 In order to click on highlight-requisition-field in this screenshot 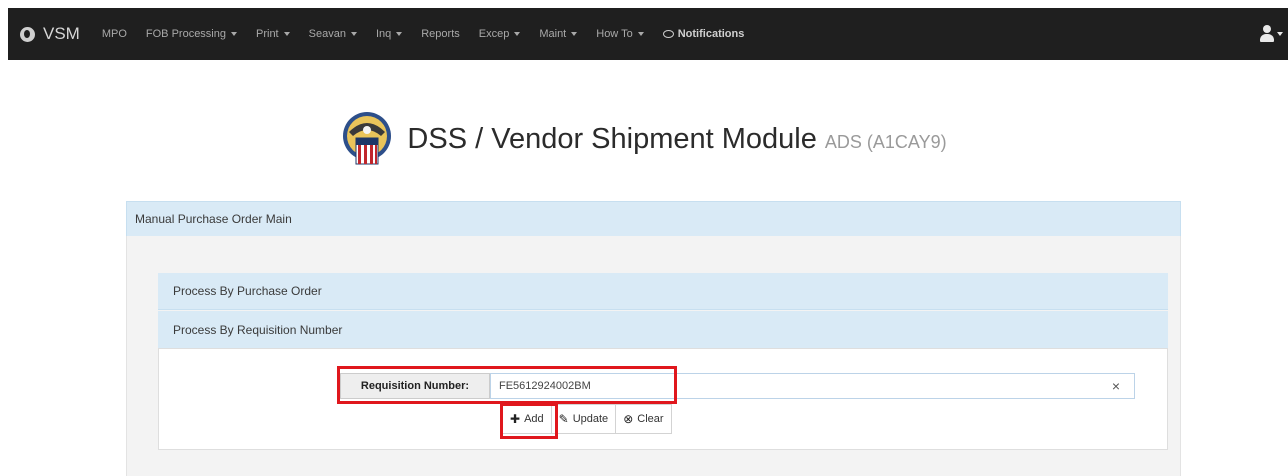, I will do `click(507, 385)`.